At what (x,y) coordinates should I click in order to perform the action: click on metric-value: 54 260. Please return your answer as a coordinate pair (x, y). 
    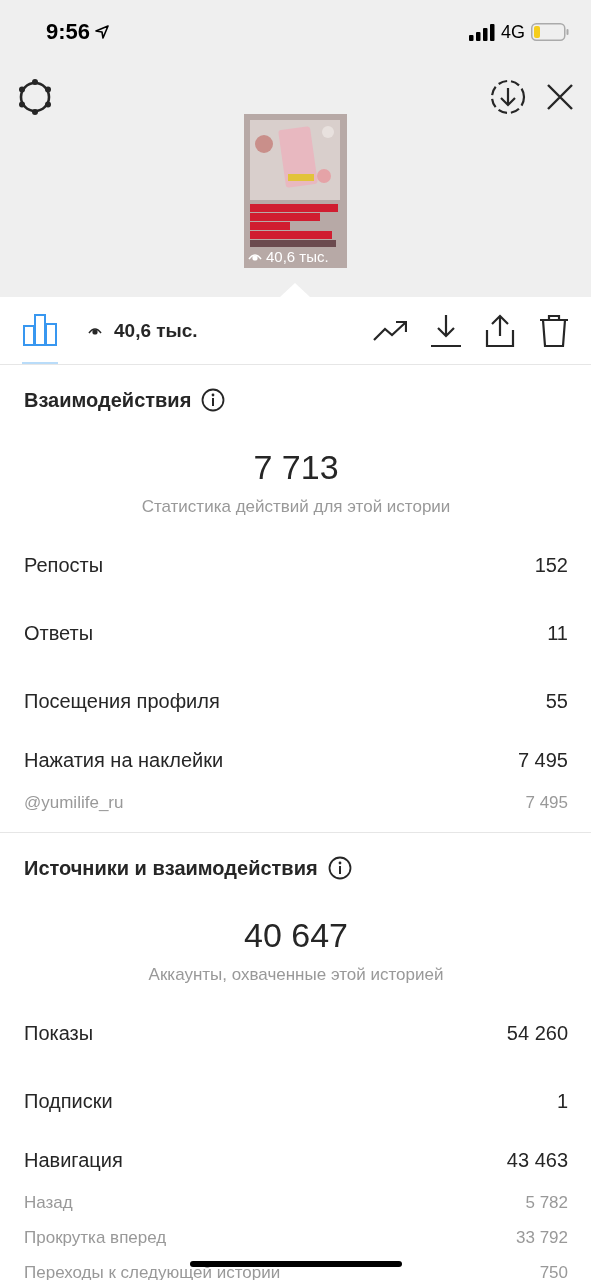
    Looking at the image, I should click on (537, 1033).